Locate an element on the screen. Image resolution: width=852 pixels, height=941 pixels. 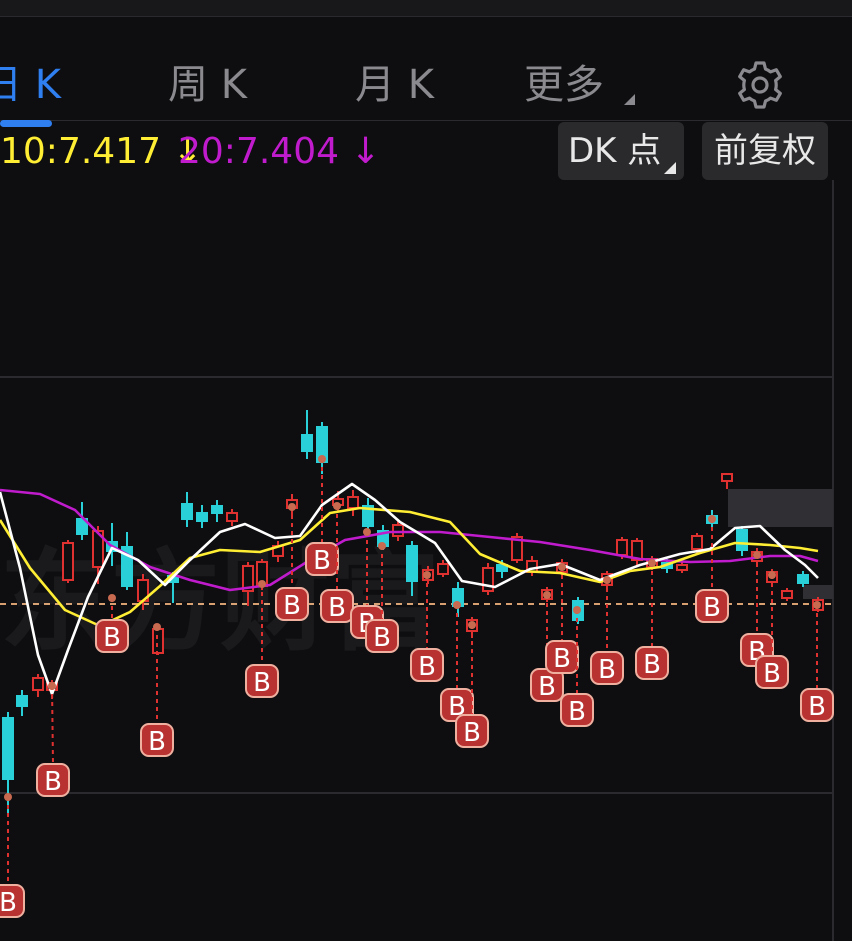
tab-day-k: 日 K is located at coordinates (30, 85).